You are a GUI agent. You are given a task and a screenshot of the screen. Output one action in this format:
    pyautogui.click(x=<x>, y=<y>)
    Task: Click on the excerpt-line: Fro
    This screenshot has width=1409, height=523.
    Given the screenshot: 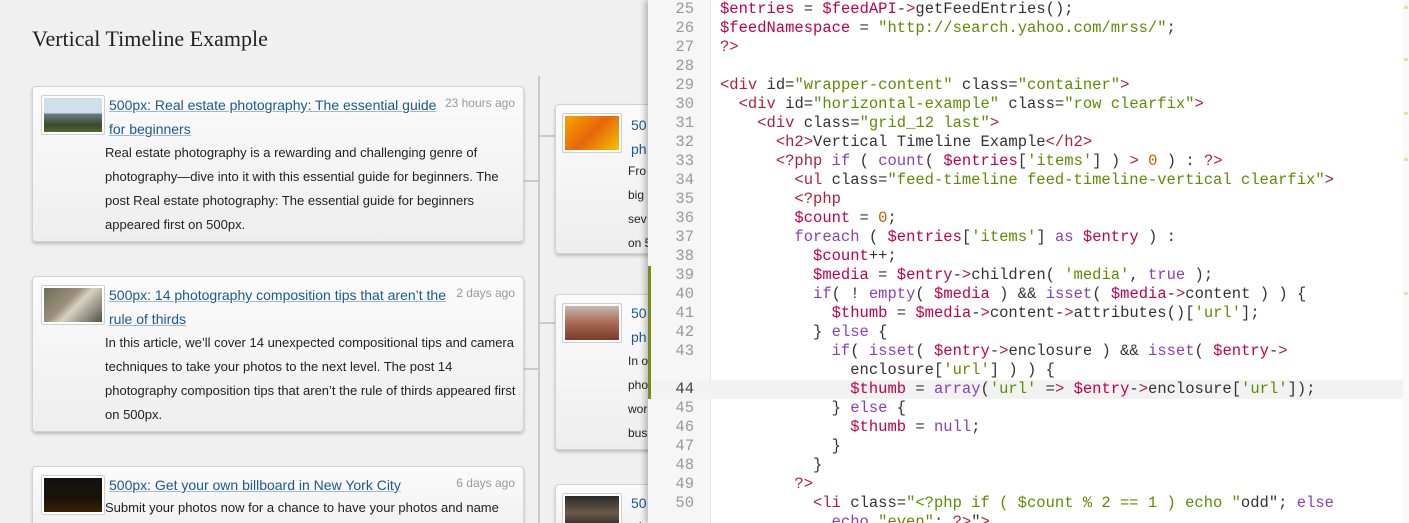 What is the action you would take?
    pyautogui.click(x=637, y=171)
    